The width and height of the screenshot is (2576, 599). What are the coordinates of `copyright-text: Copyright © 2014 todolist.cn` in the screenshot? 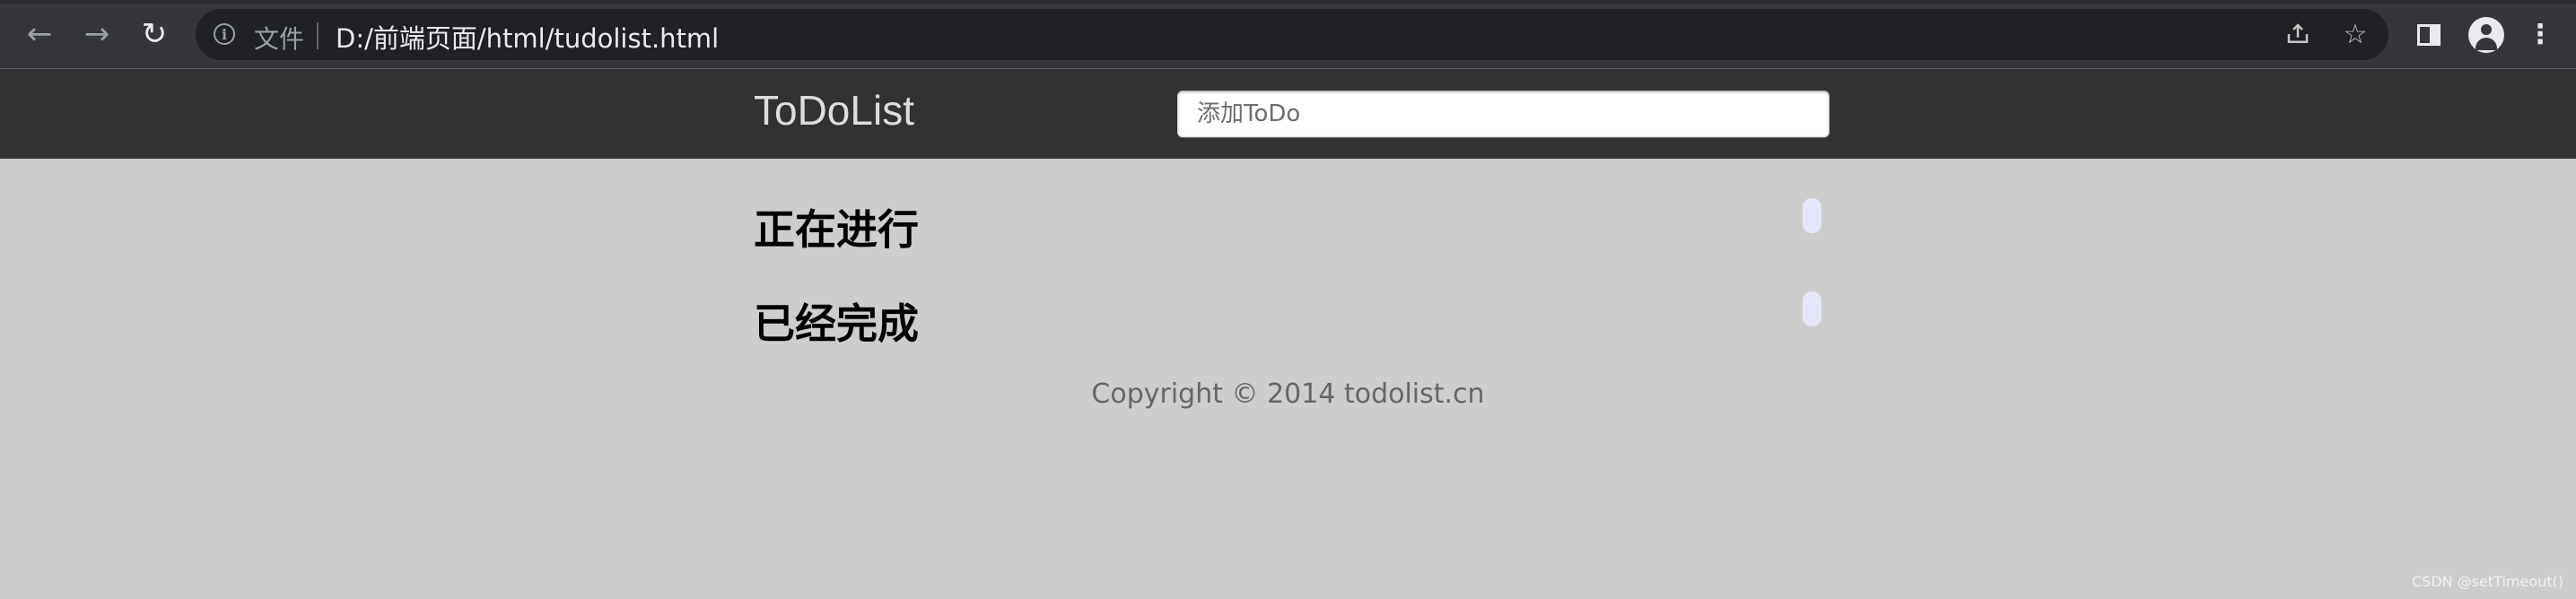 It's located at (1288, 394).